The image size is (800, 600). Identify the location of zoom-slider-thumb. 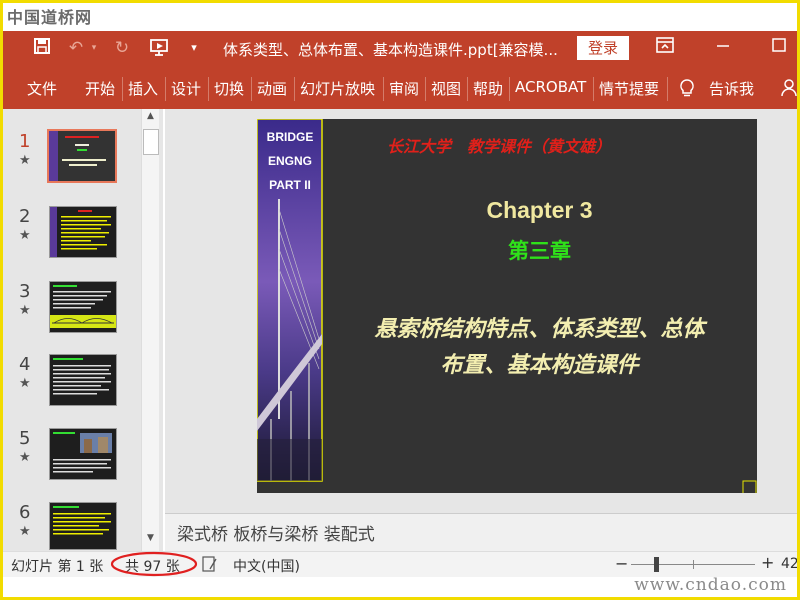
(656, 564).